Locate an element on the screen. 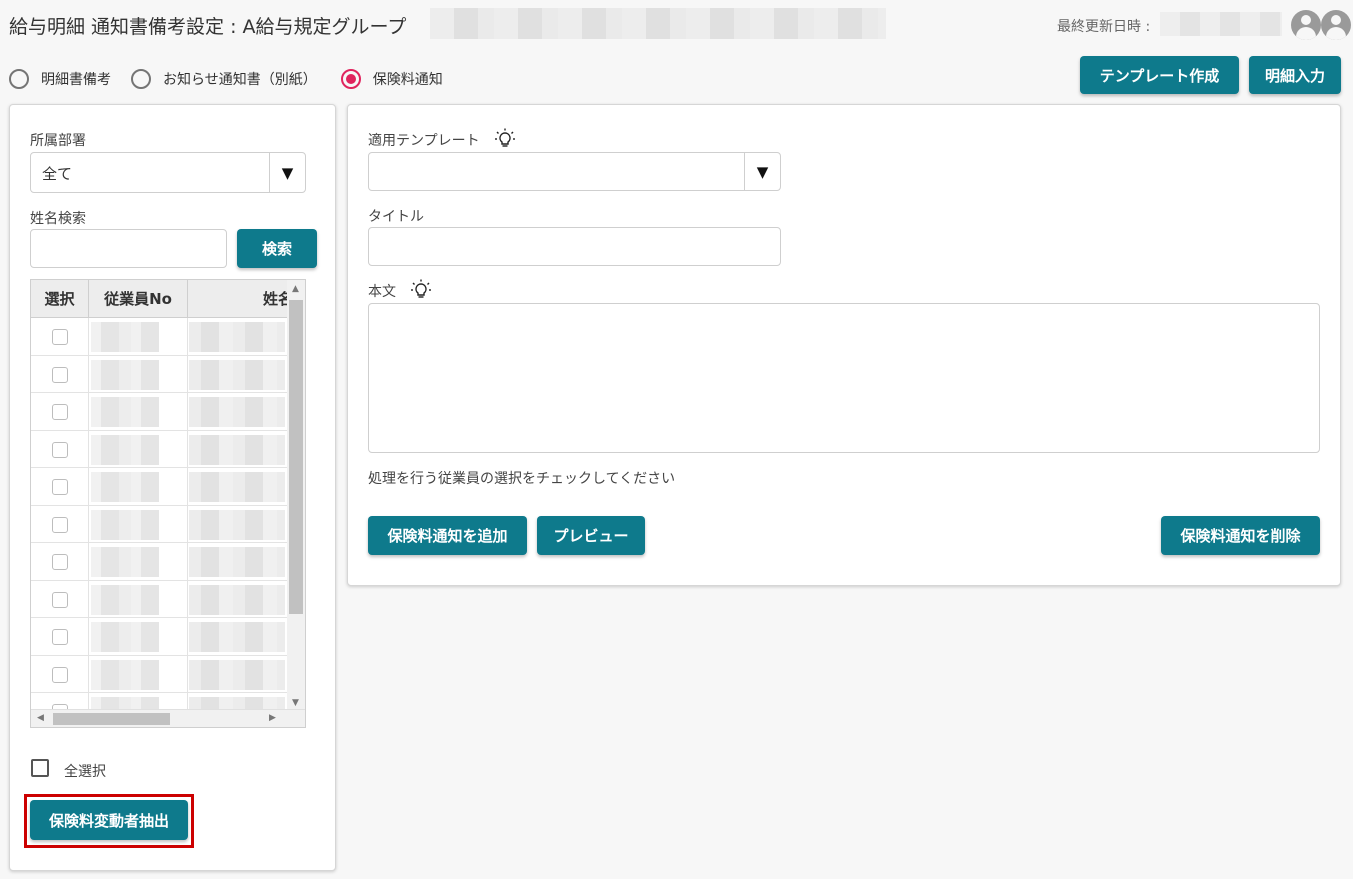  insurance-change-extract-button: 保険料変動者抽出 is located at coordinates (109, 820).